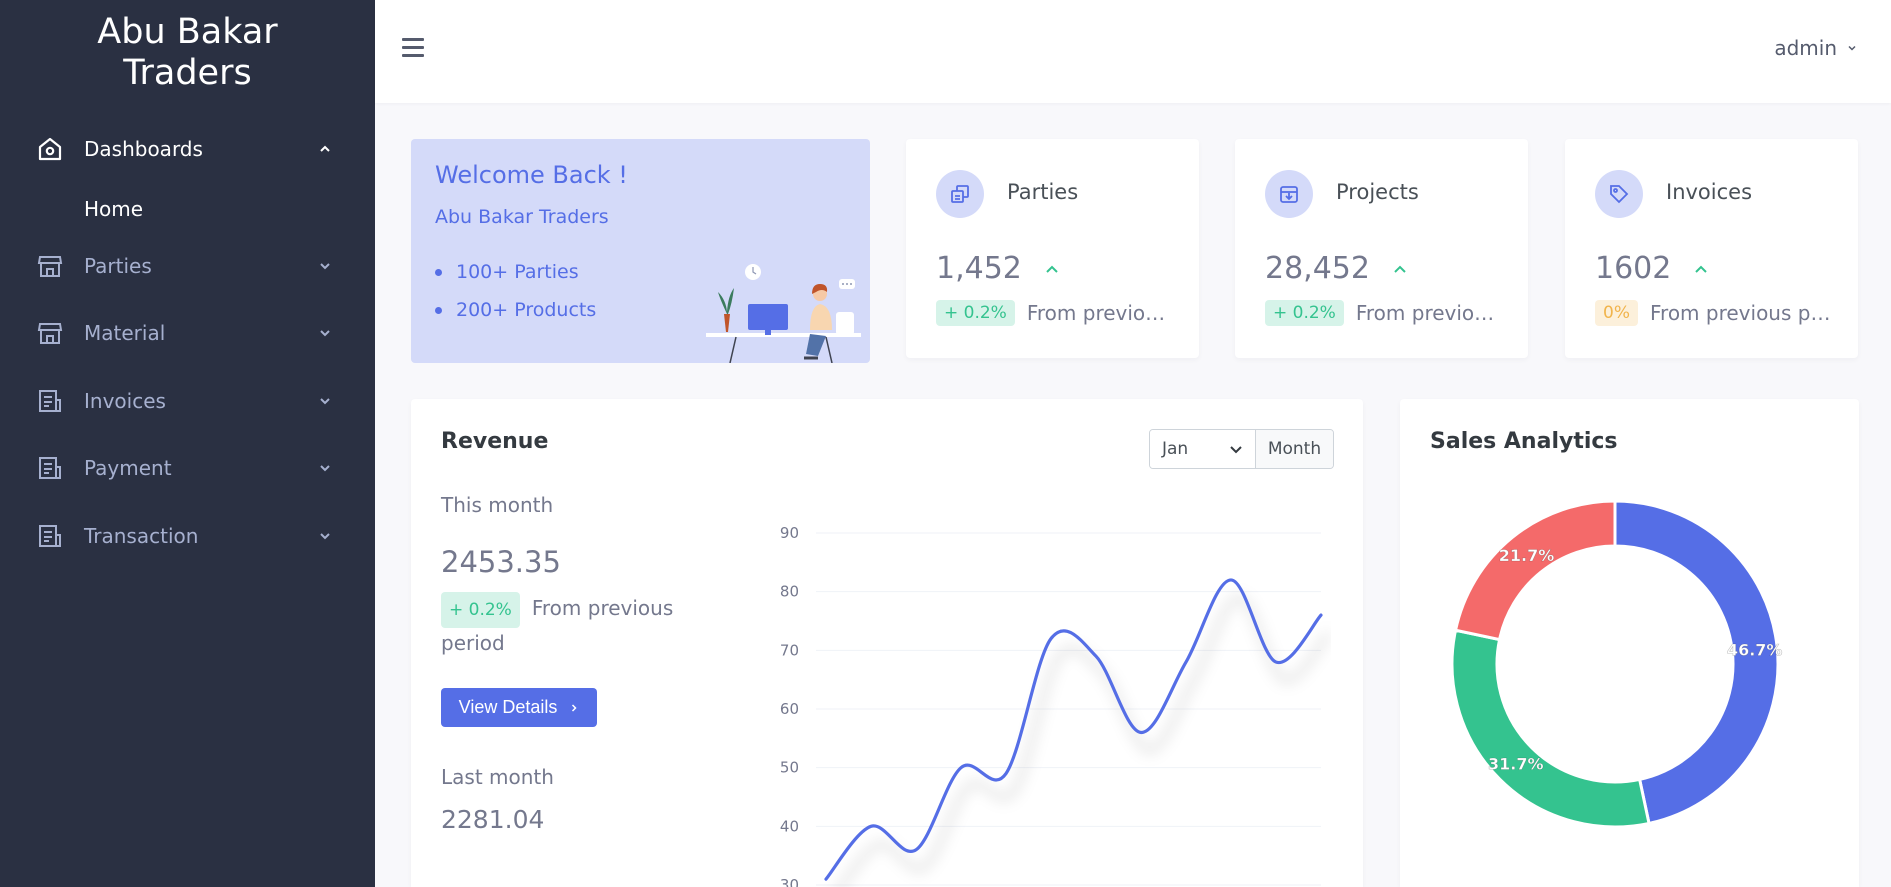 Image resolution: width=1891 pixels, height=887 pixels. Describe the element at coordinates (783, 313) in the screenshot. I see `office-illustration` at that location.